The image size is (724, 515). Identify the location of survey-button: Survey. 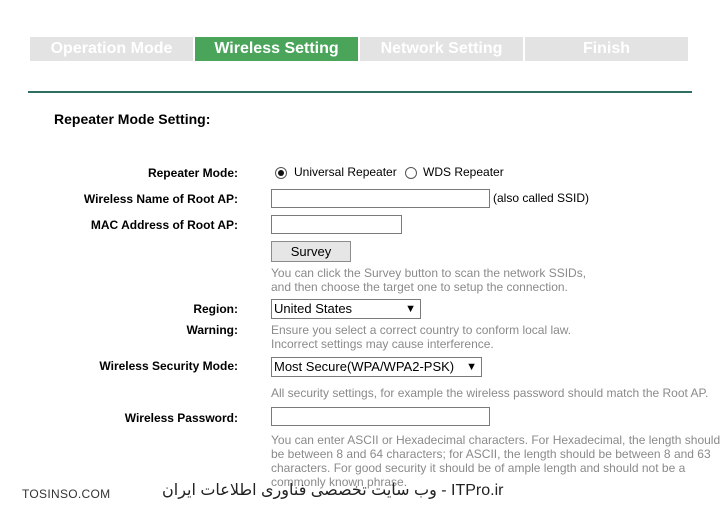
(311, 251).